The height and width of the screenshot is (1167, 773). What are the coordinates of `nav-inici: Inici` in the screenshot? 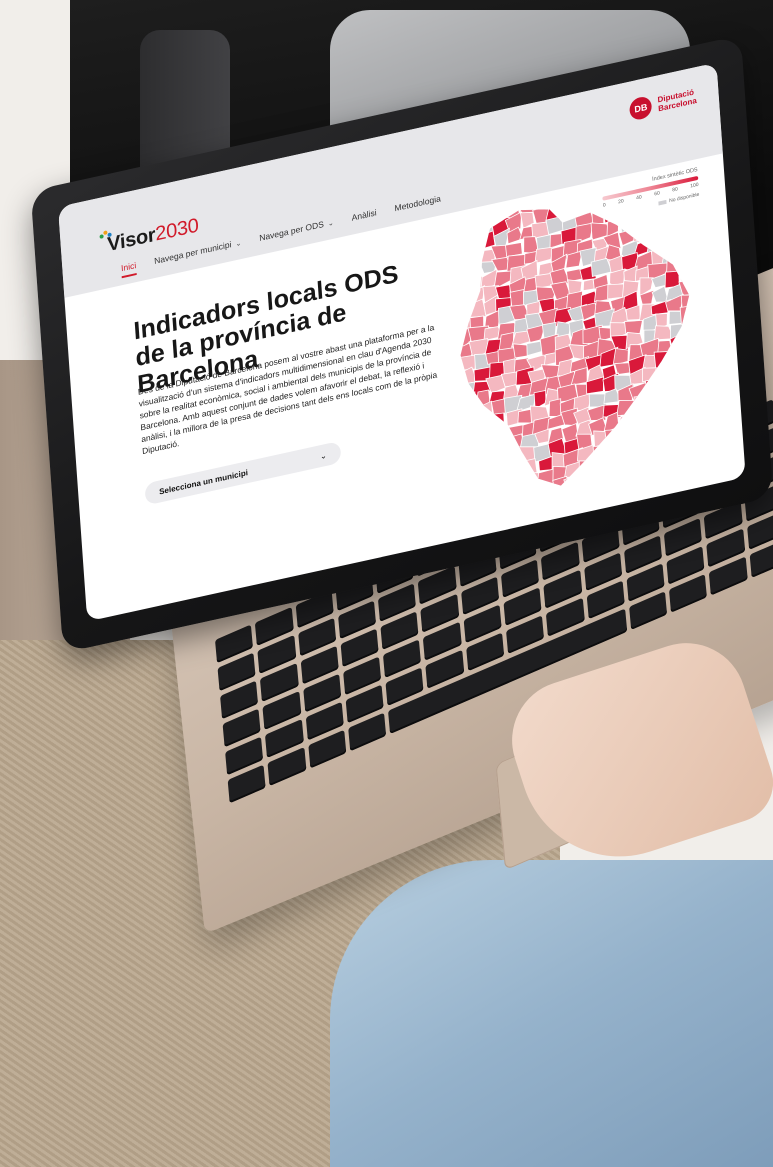 It's located at (128, 269).